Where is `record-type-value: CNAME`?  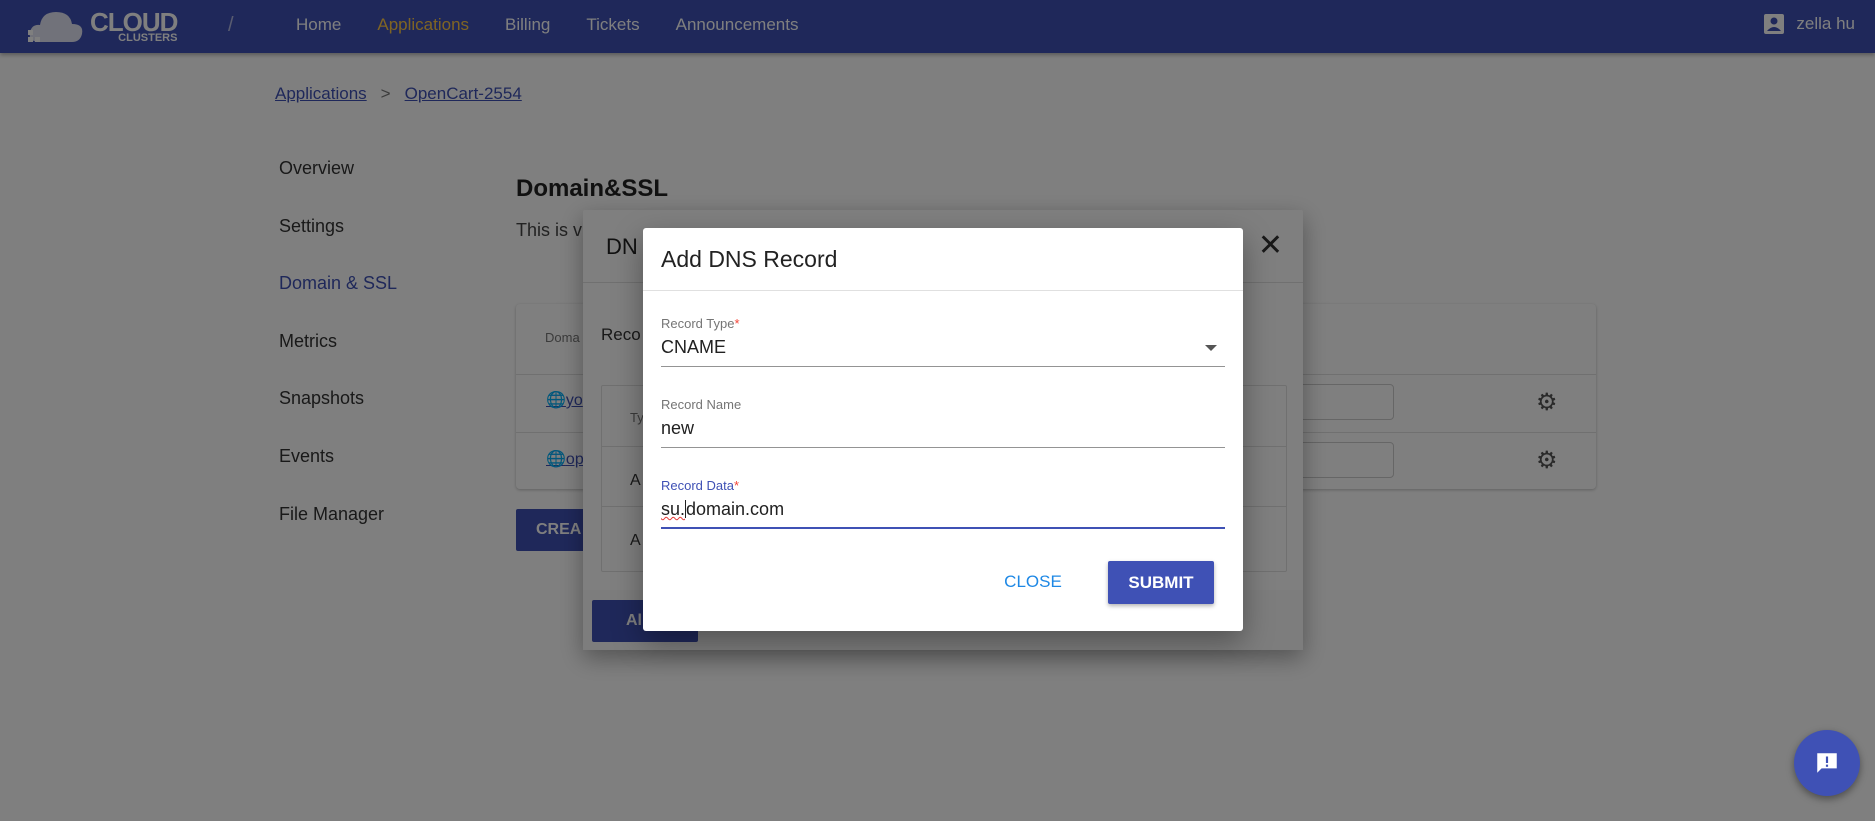
record-type-value: CNAME is located at coordinates (943, 352).